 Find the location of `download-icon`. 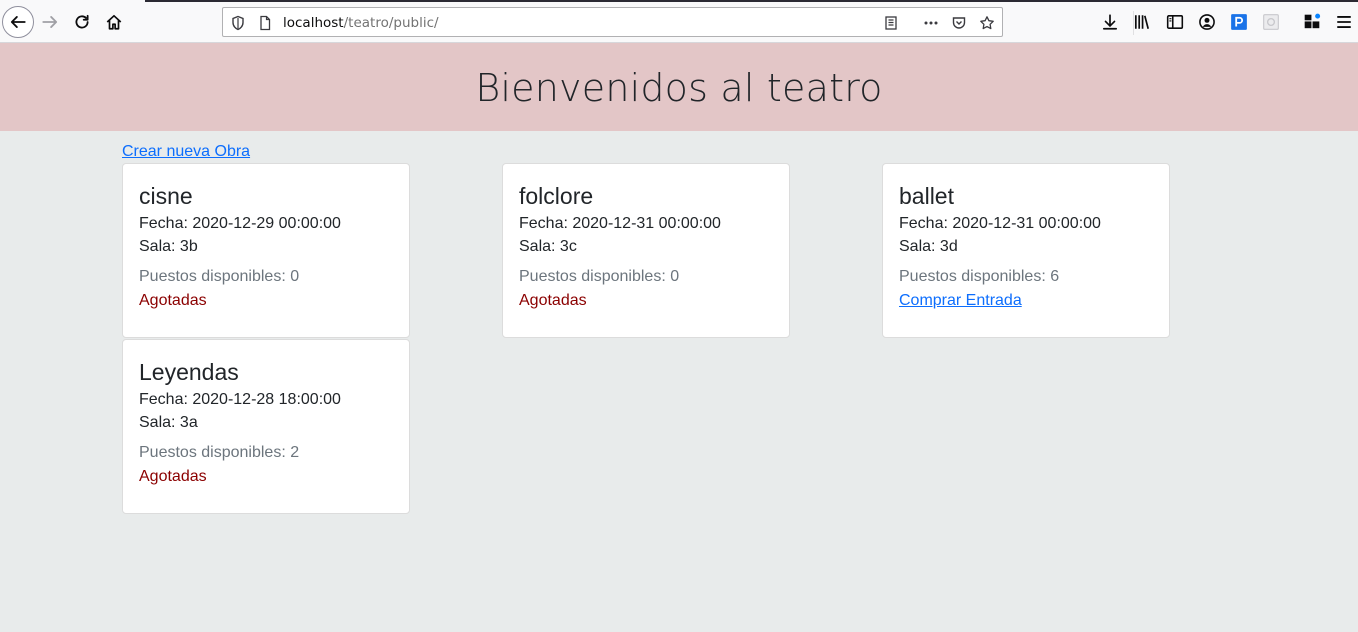

download-icon is located at coordinates (1110, 22).